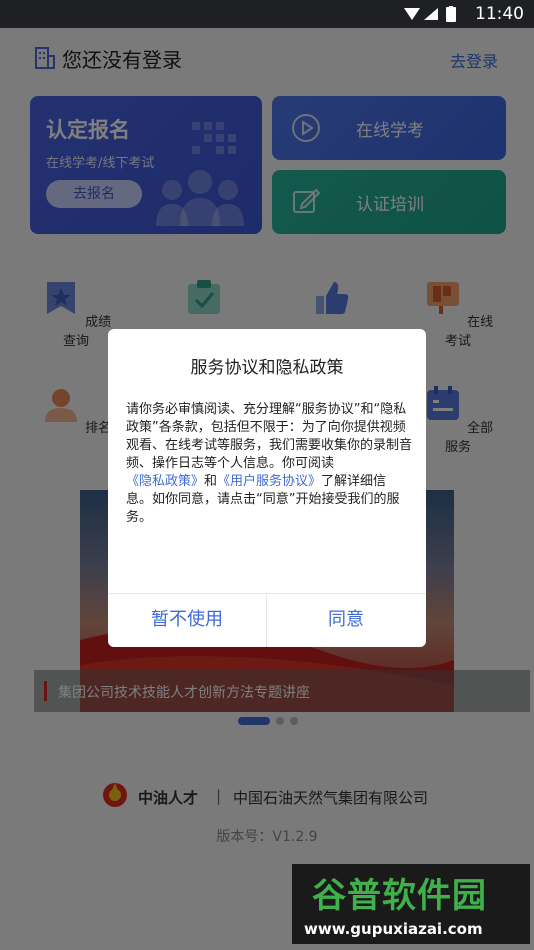 Image resolution: width=534 pixels, height=950 pixels. What do you see at coordinates (269, 481) in the screenshot?
I see `user-agreement-link: 《用户服务协议》` at bounding box center [269, 481].